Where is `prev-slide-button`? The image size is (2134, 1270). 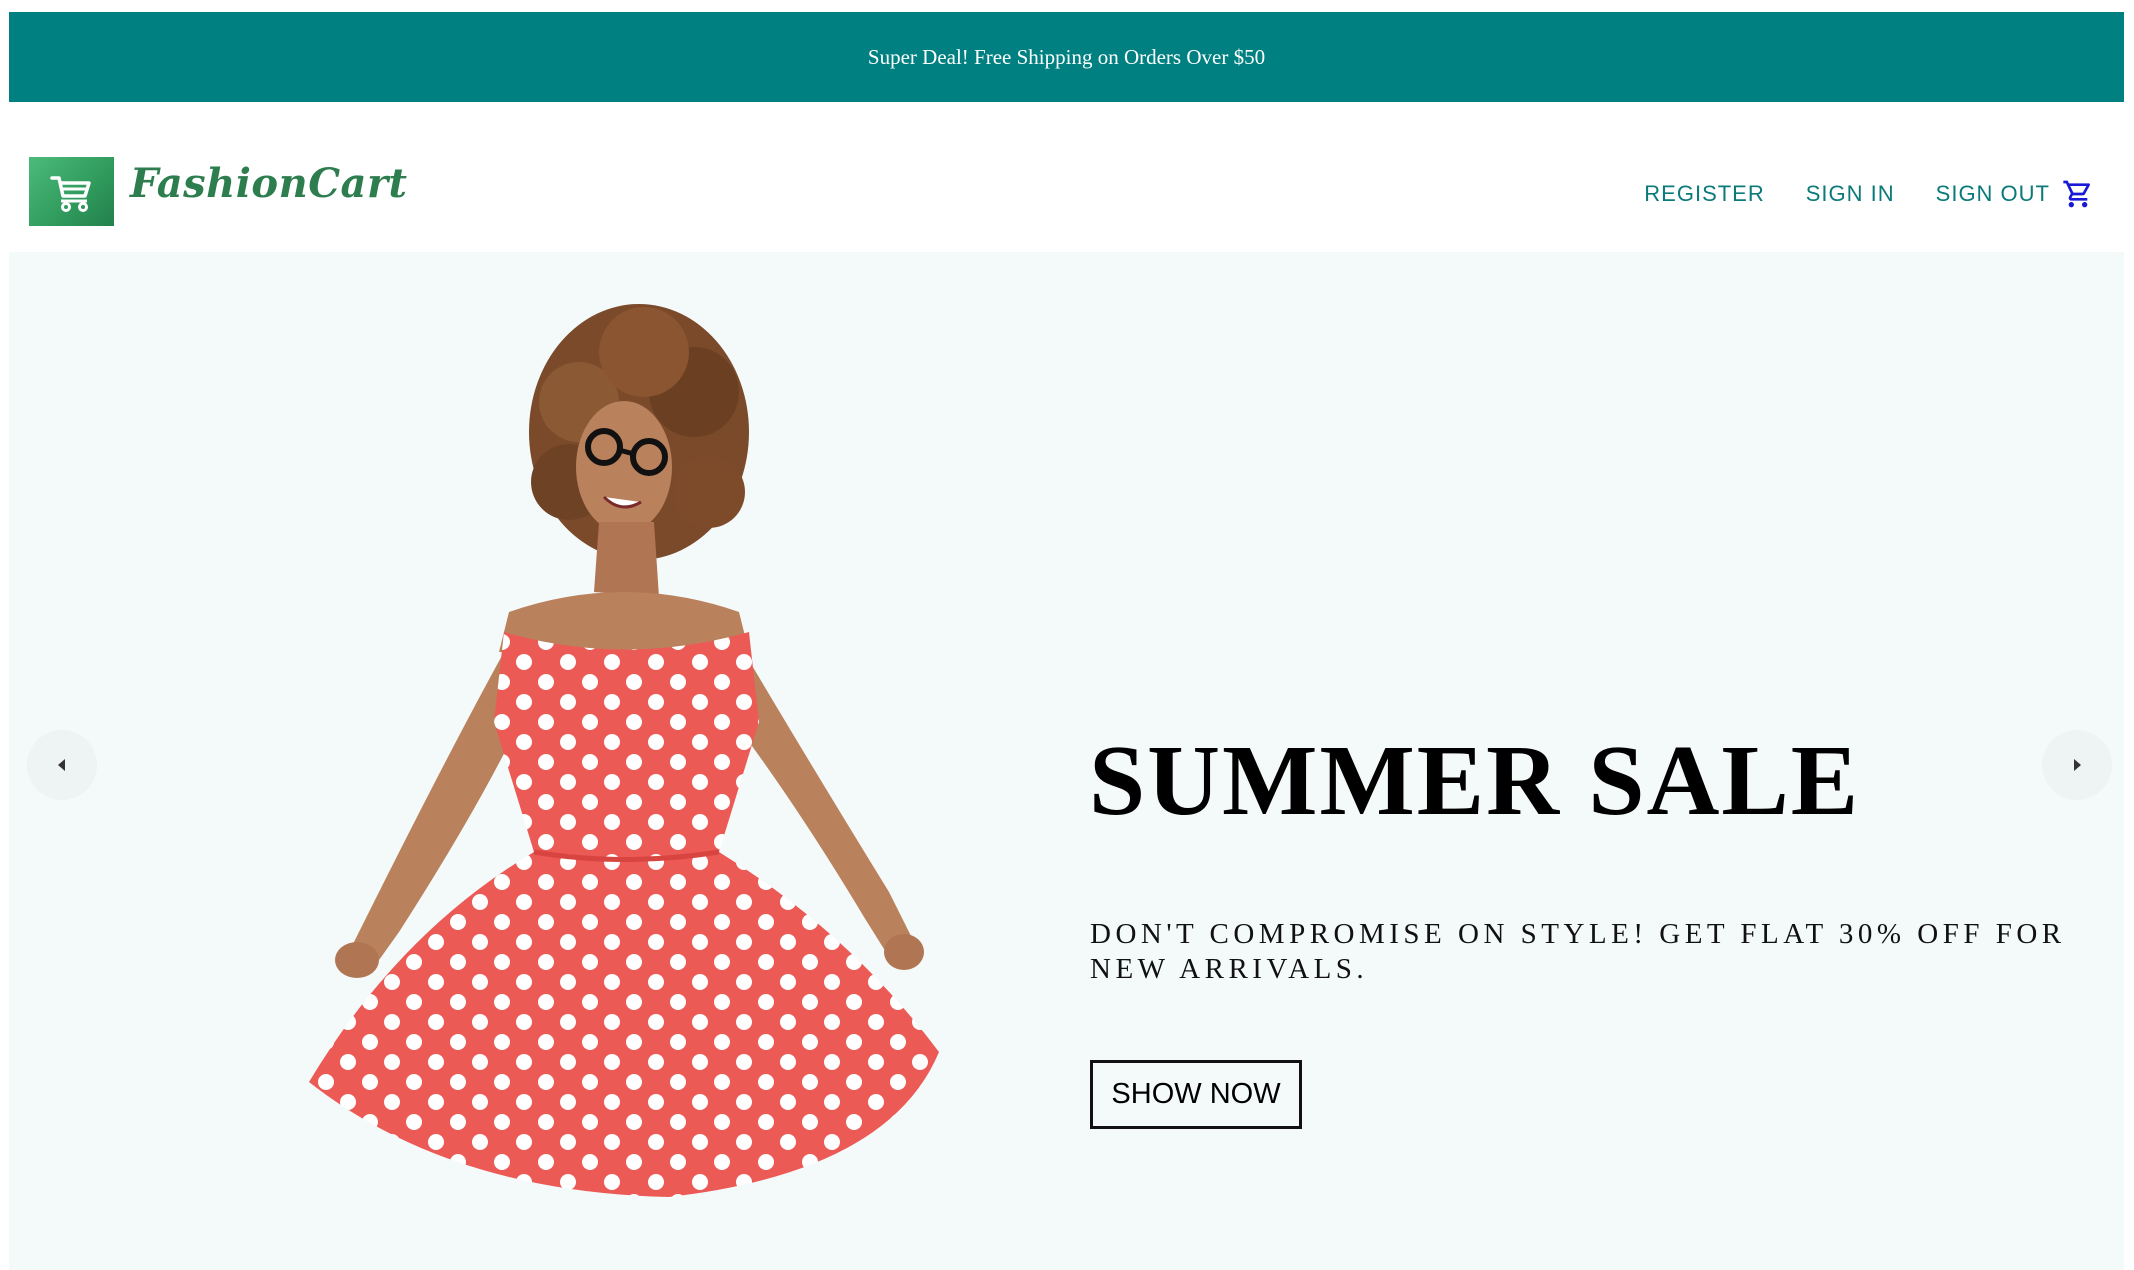
prev-slide-button is located at coordinates (62, 765).